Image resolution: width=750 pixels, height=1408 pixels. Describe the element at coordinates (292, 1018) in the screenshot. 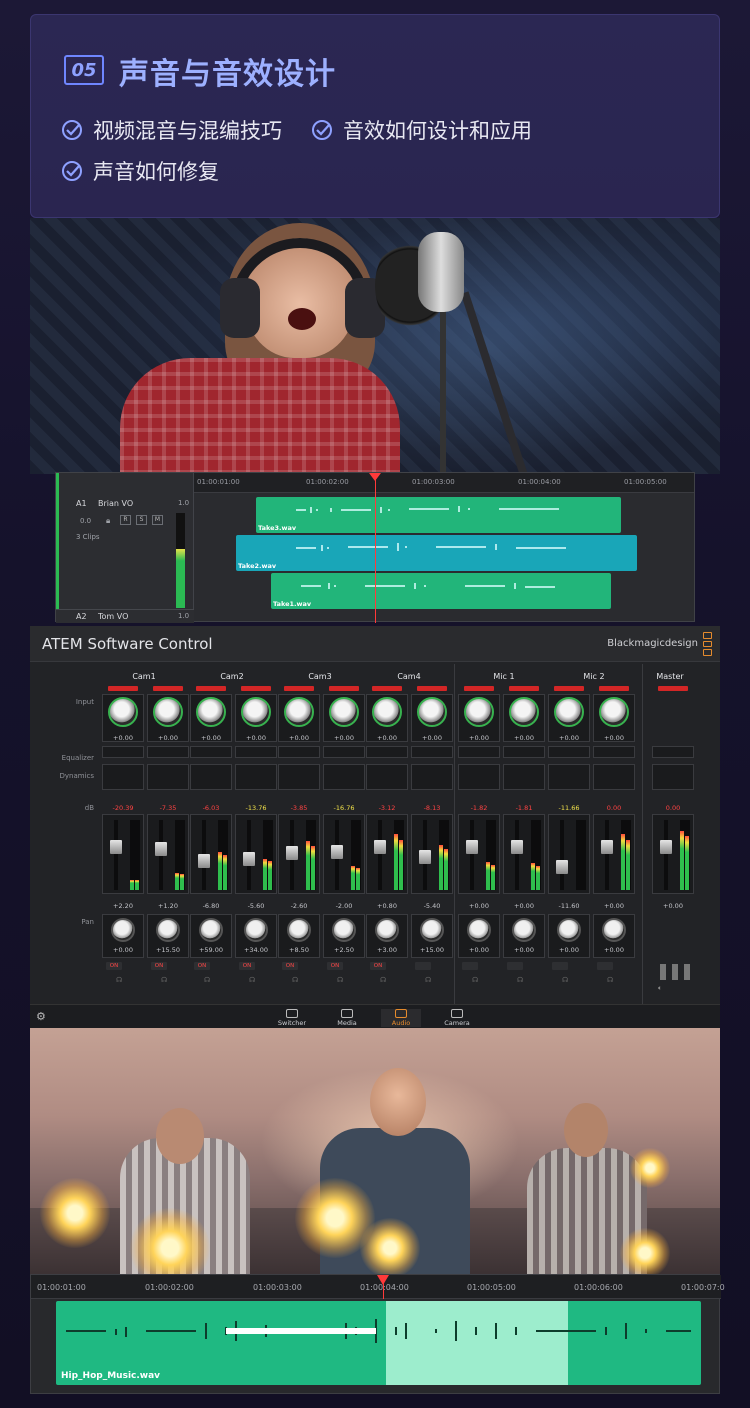

I see `nav-switcher: Switcher` at that location.